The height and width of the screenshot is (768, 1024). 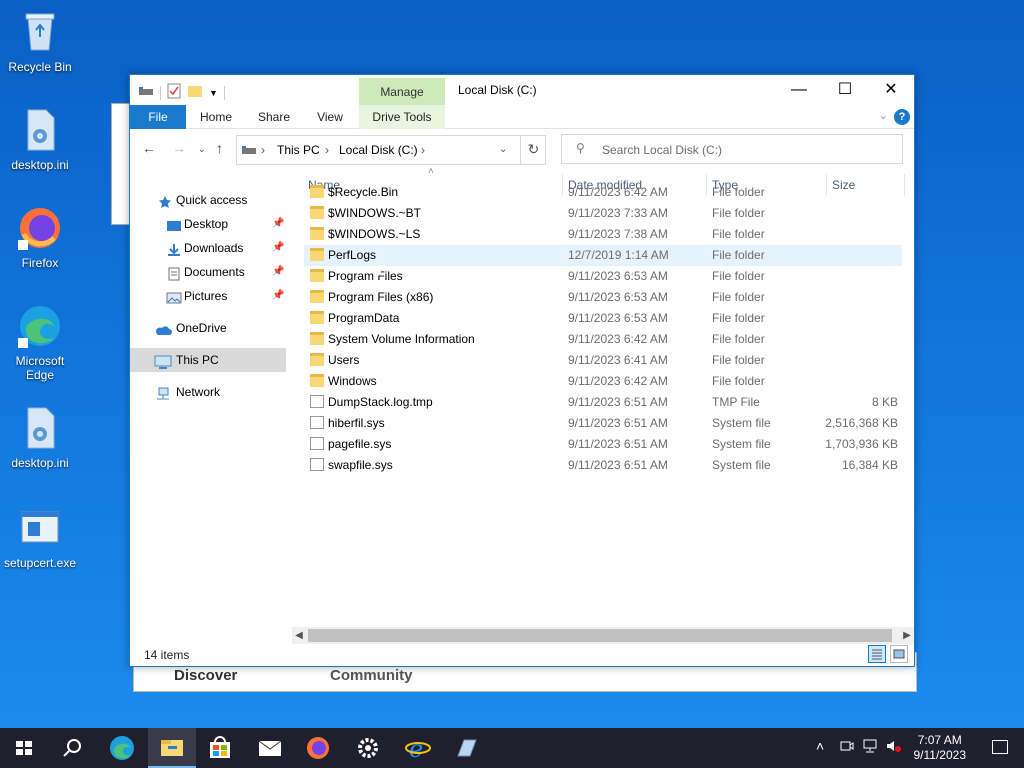 What do you see at coordinates (378, 150) in the screenshot?
I see `breadcrumb-local-disk: Local Disk (C:)` at bounding box center [378, 150].